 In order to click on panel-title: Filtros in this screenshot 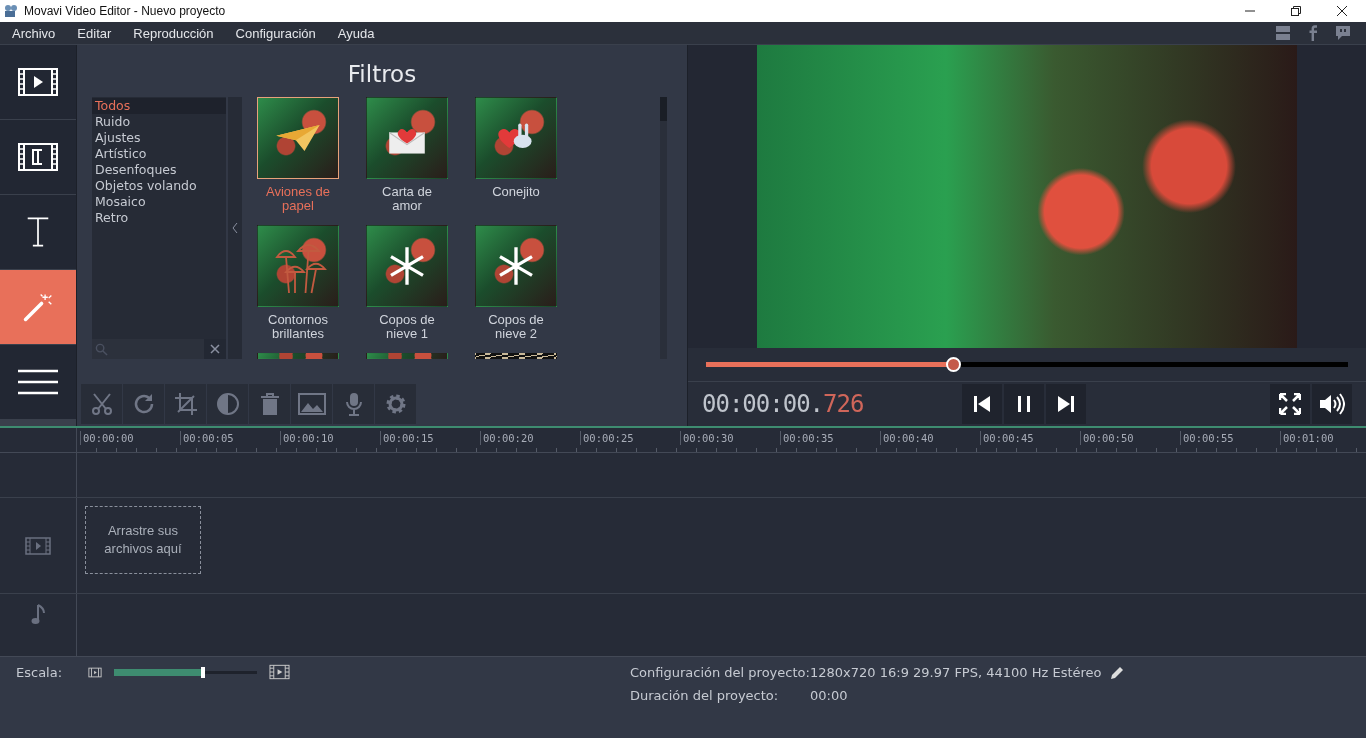, I will do `click(382, 74)`.